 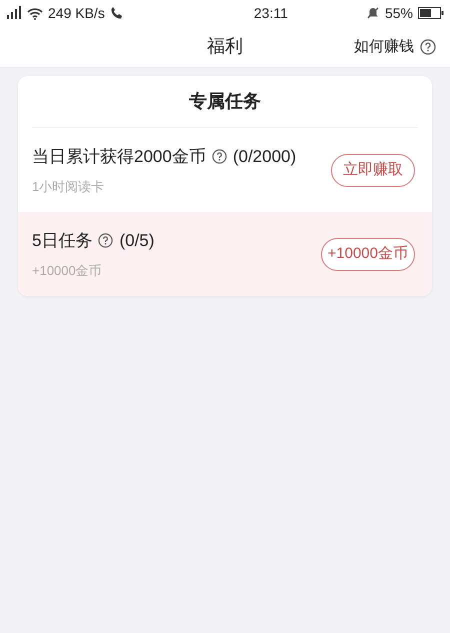 What do you see at coordinates (136, 241) in the screenshot?
I see `task-progress: (0/5)` at bounding box center [136, 241].